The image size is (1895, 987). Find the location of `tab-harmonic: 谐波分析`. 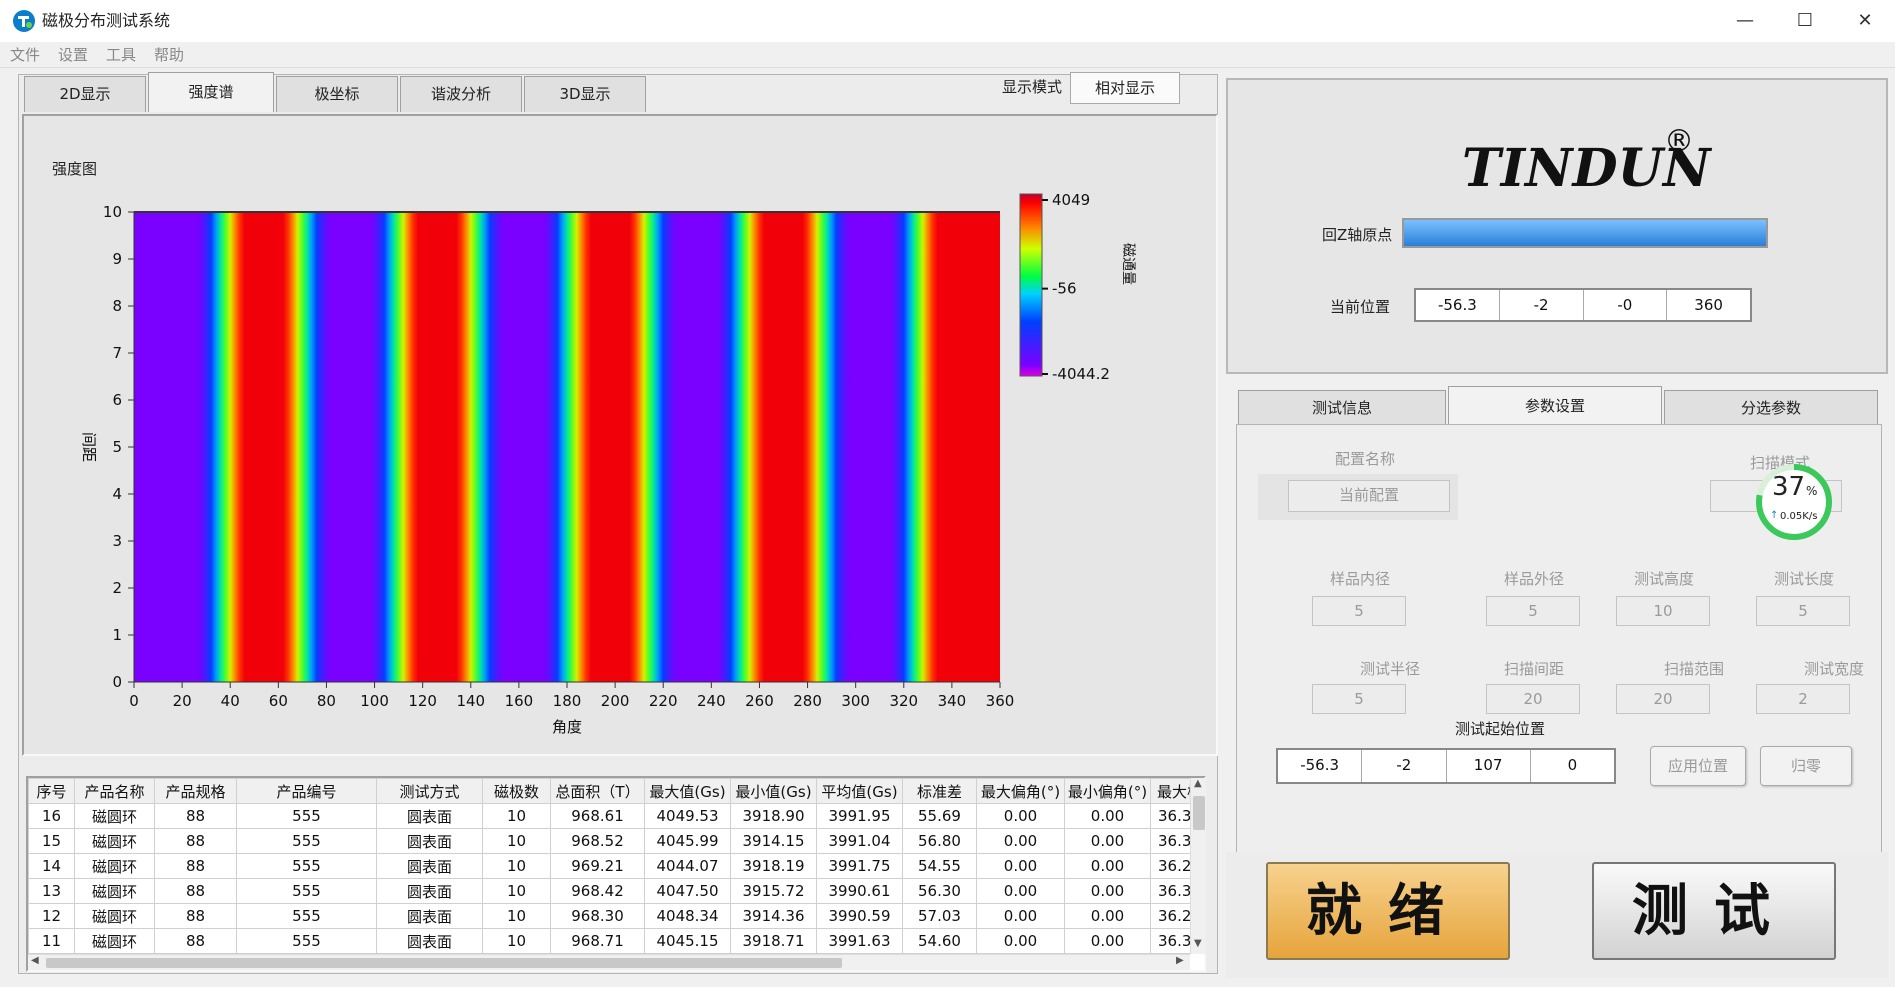

tab-harmonic: 谐波分析 is located at coordinates (461, 94).